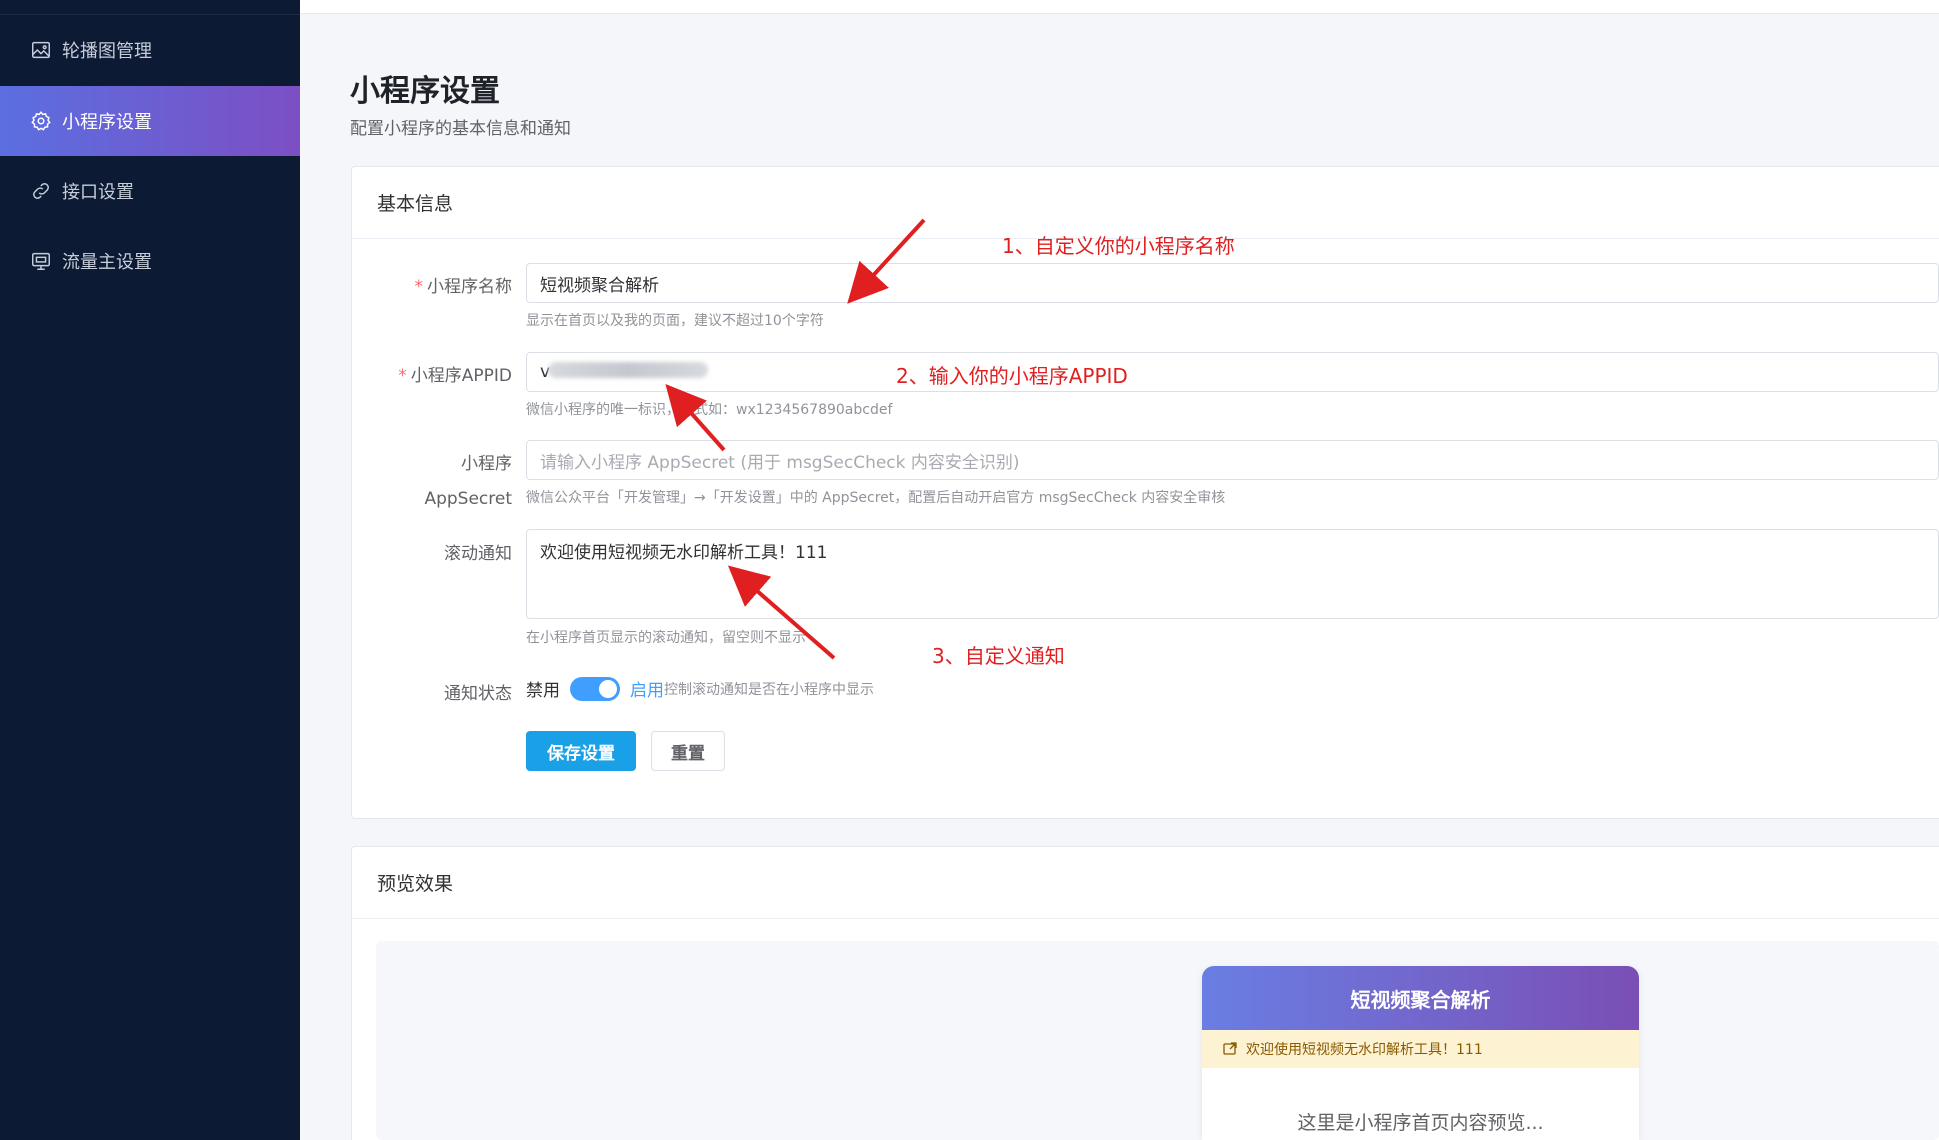 The width and height of the screenshot is (1939, 1140). I want to click on card-header: 预览效果, so click(1145, 883).